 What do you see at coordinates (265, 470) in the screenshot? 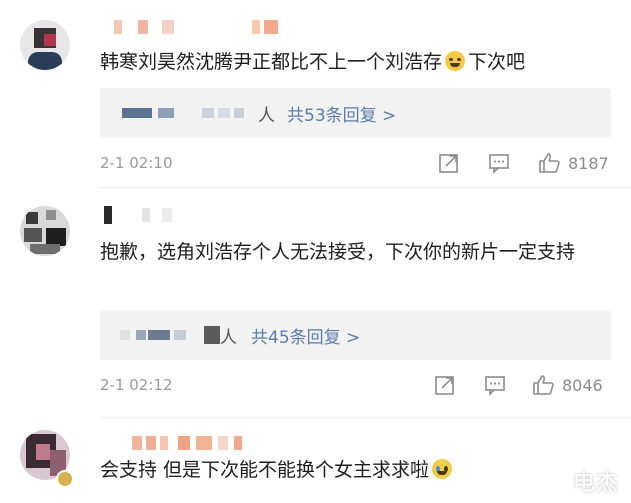
I see `comment-text-main: 会支持 但是下次能不能换个女主求求啦` at bounding box center [265, 470].